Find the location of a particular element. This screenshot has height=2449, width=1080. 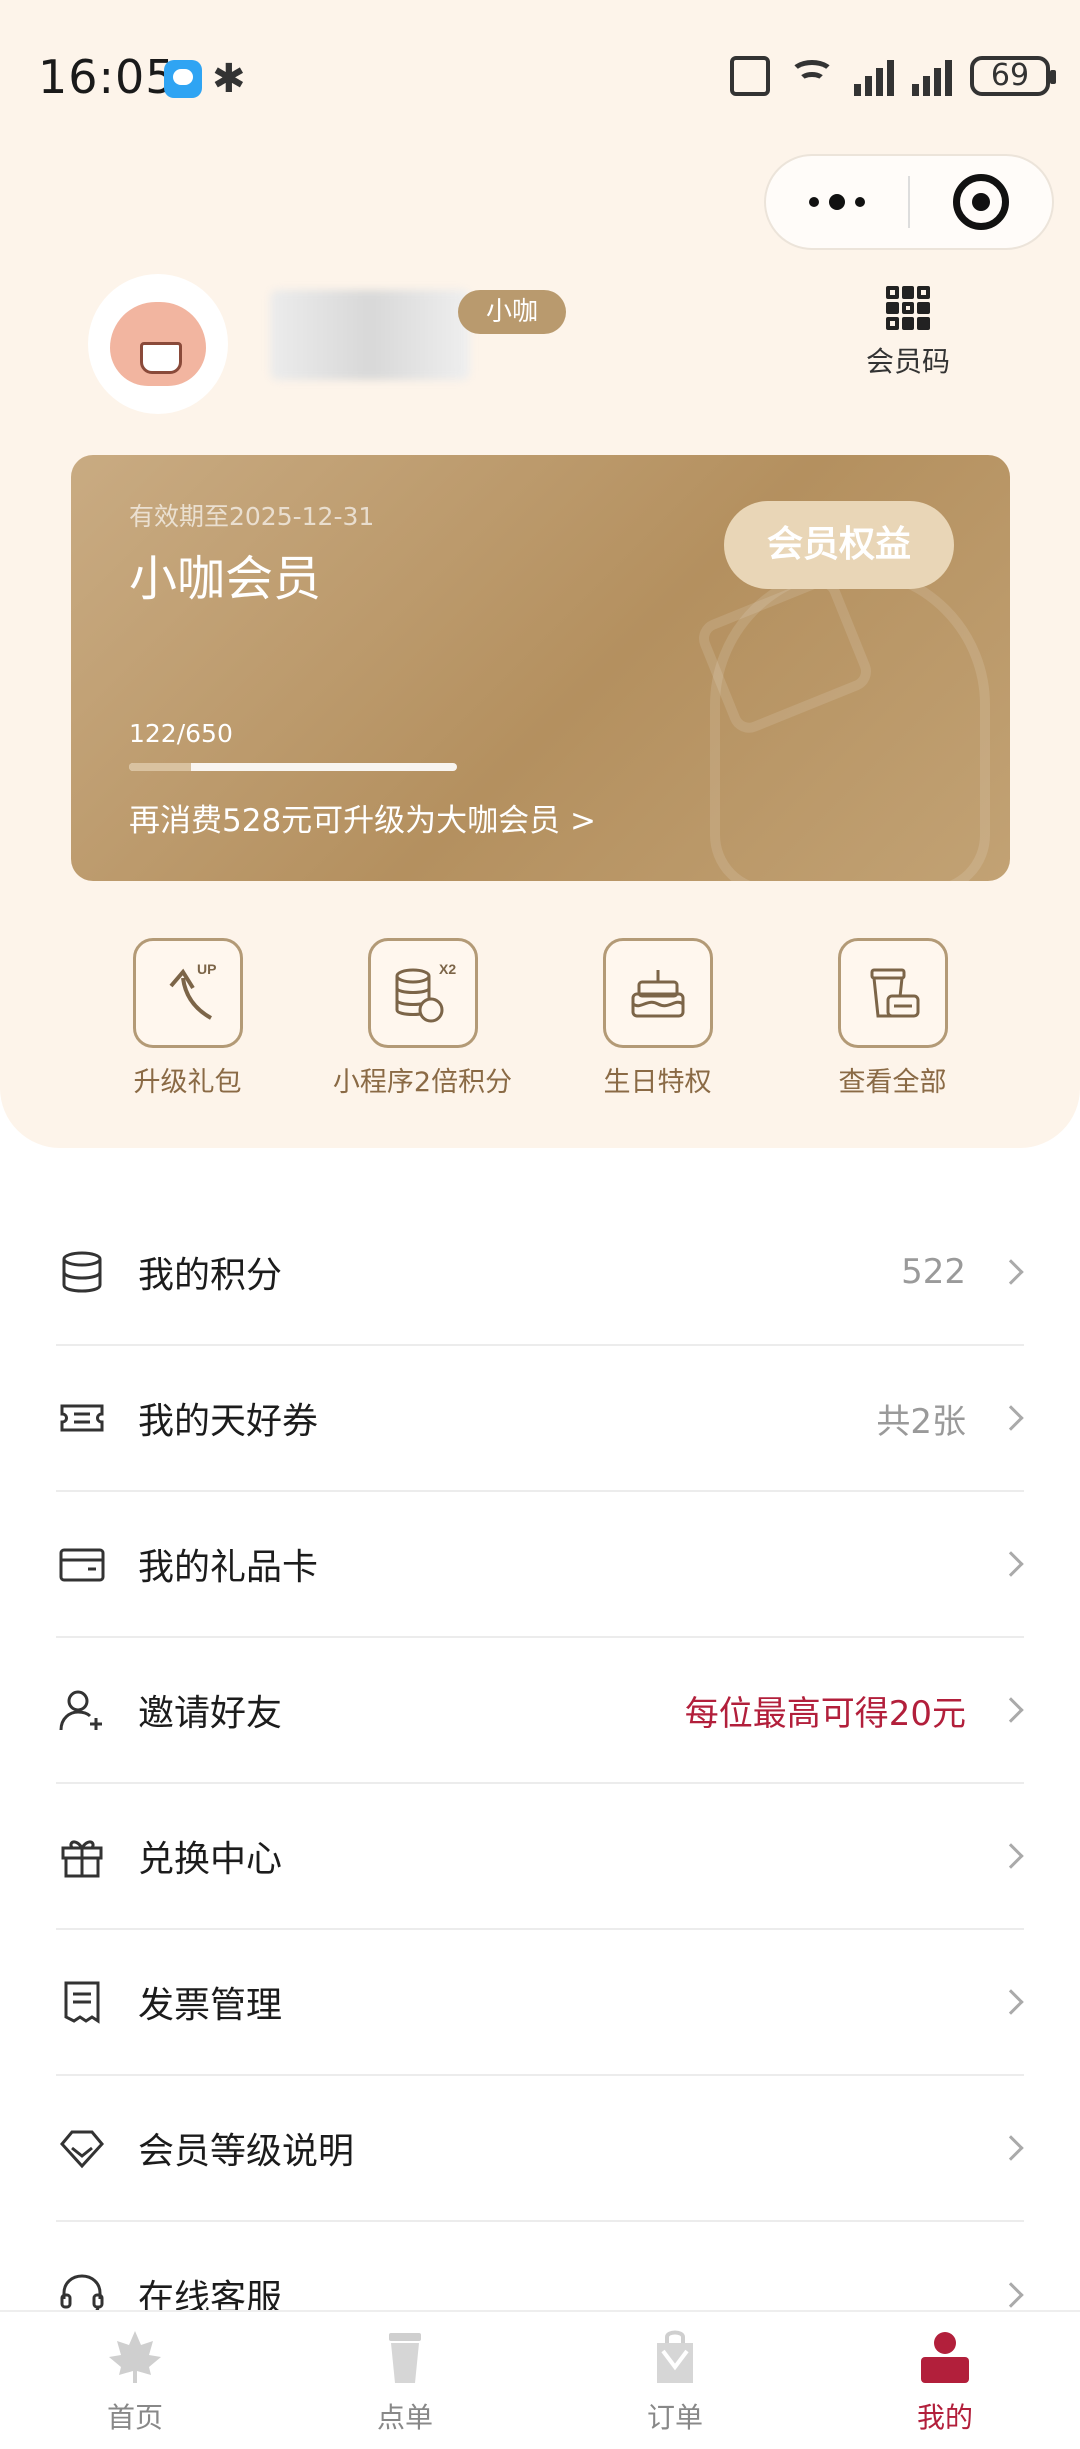

menu-item-label: 兑换中心 is located at coordinates (210, 1859).